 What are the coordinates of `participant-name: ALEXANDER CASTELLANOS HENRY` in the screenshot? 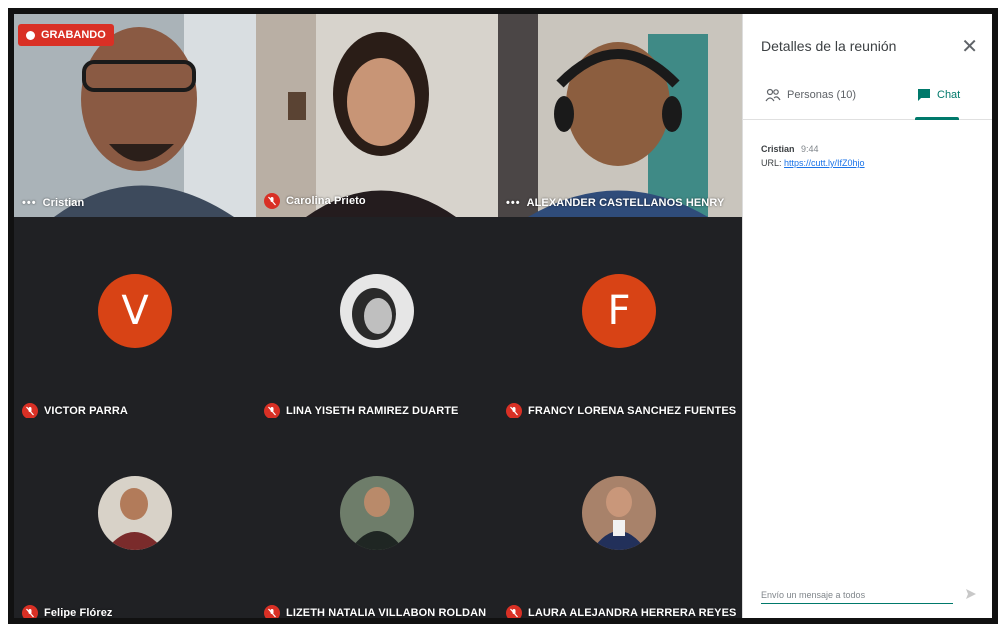 It's located at (625, 203).